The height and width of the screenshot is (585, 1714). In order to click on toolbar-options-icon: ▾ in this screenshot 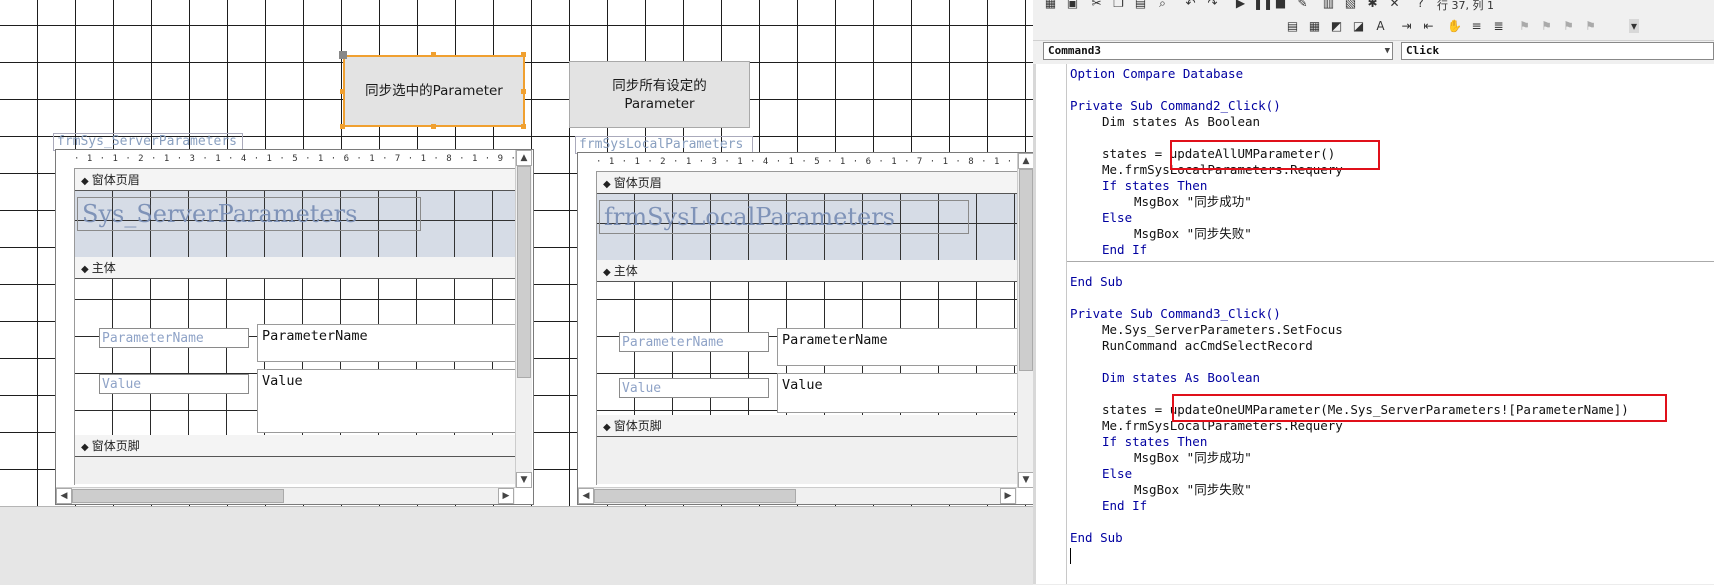, I will do `click(1634, 26)`.